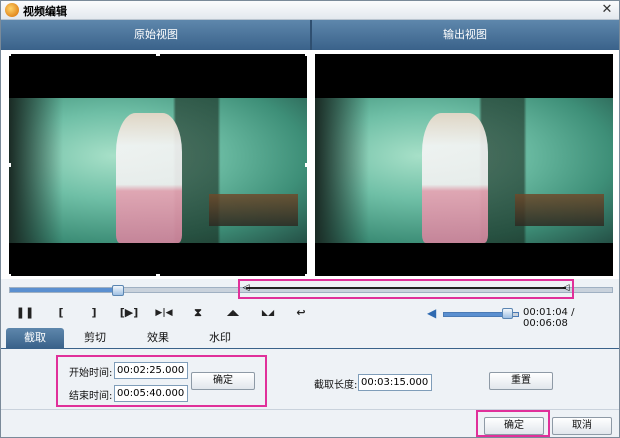 This screenshot has height=438, width=620. Describe the element at coordinates (35, 338) in the screenshot. I see `tab-crop: 截取` at that location.